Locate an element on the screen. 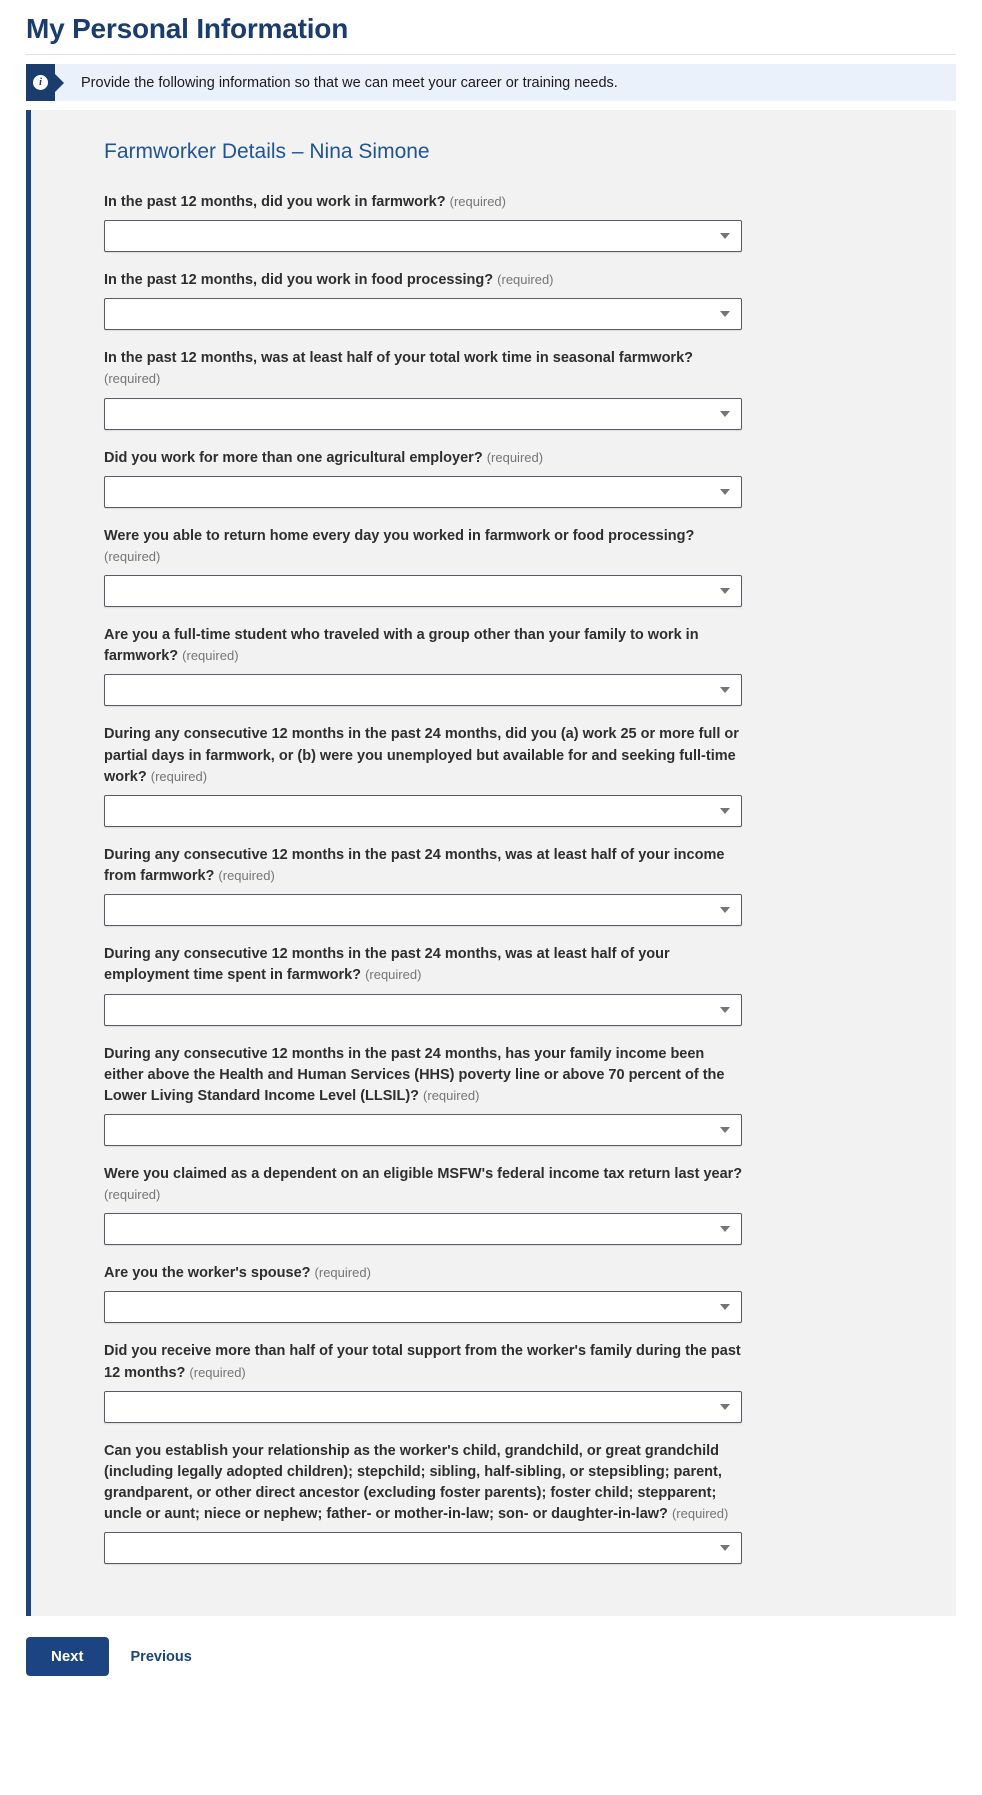  form-footer: Next Previous is located at coordinates (491, 1657).